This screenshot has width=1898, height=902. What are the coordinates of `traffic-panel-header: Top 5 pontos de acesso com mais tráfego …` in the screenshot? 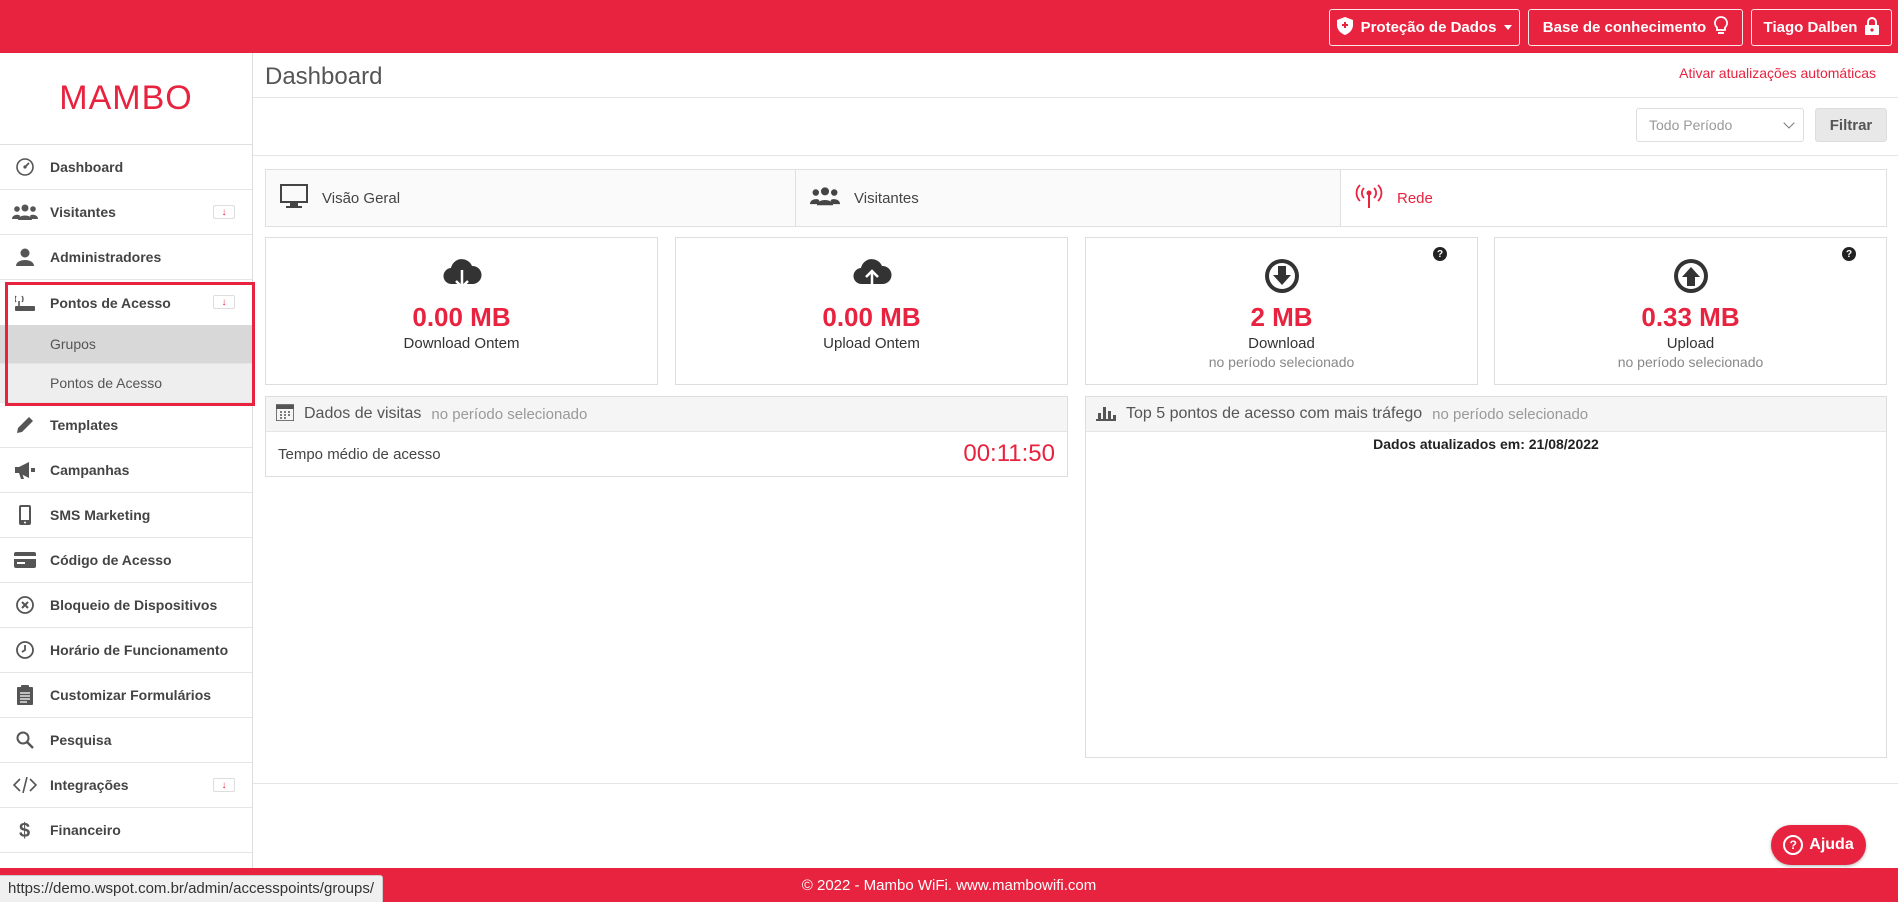 It's located at (1486, 414).